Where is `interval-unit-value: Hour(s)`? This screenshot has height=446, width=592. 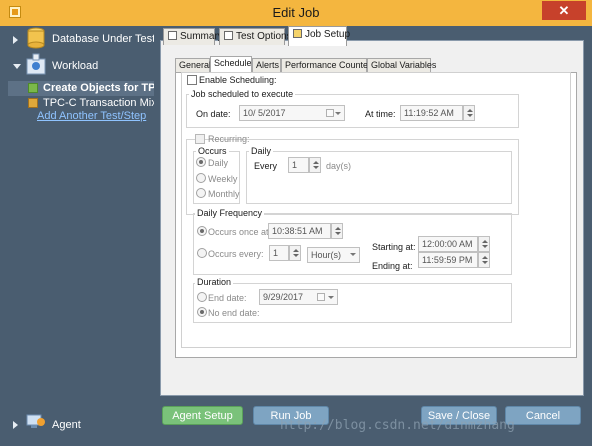
interval-unit-value: Hour(s) is located at coordinates (326, 255).